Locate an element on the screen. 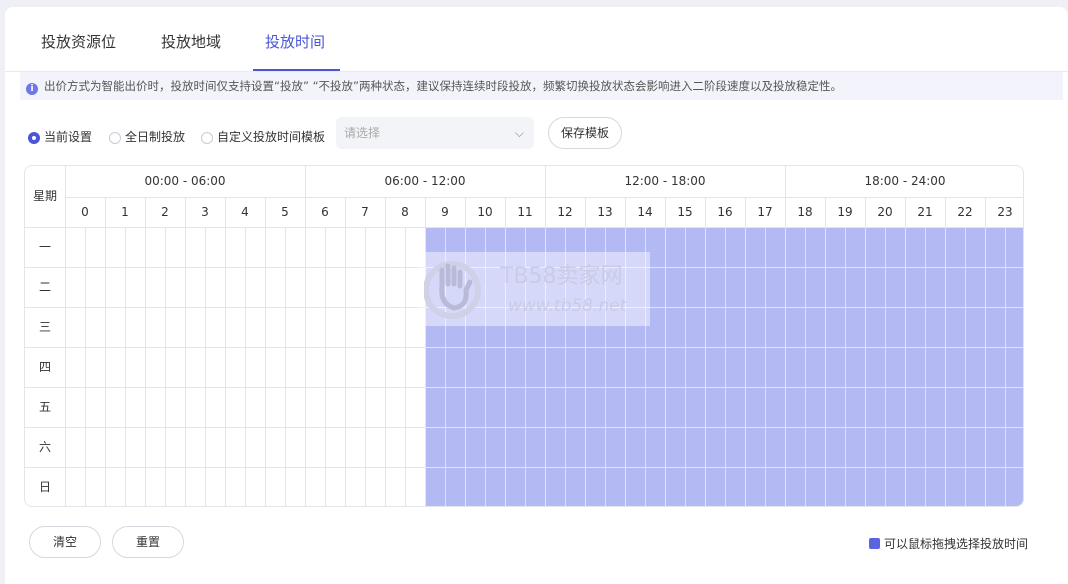 Image resolution: width=1068 pixels, height=584 pixels. hour-header: 23 is located at coordinates (1005, 212).